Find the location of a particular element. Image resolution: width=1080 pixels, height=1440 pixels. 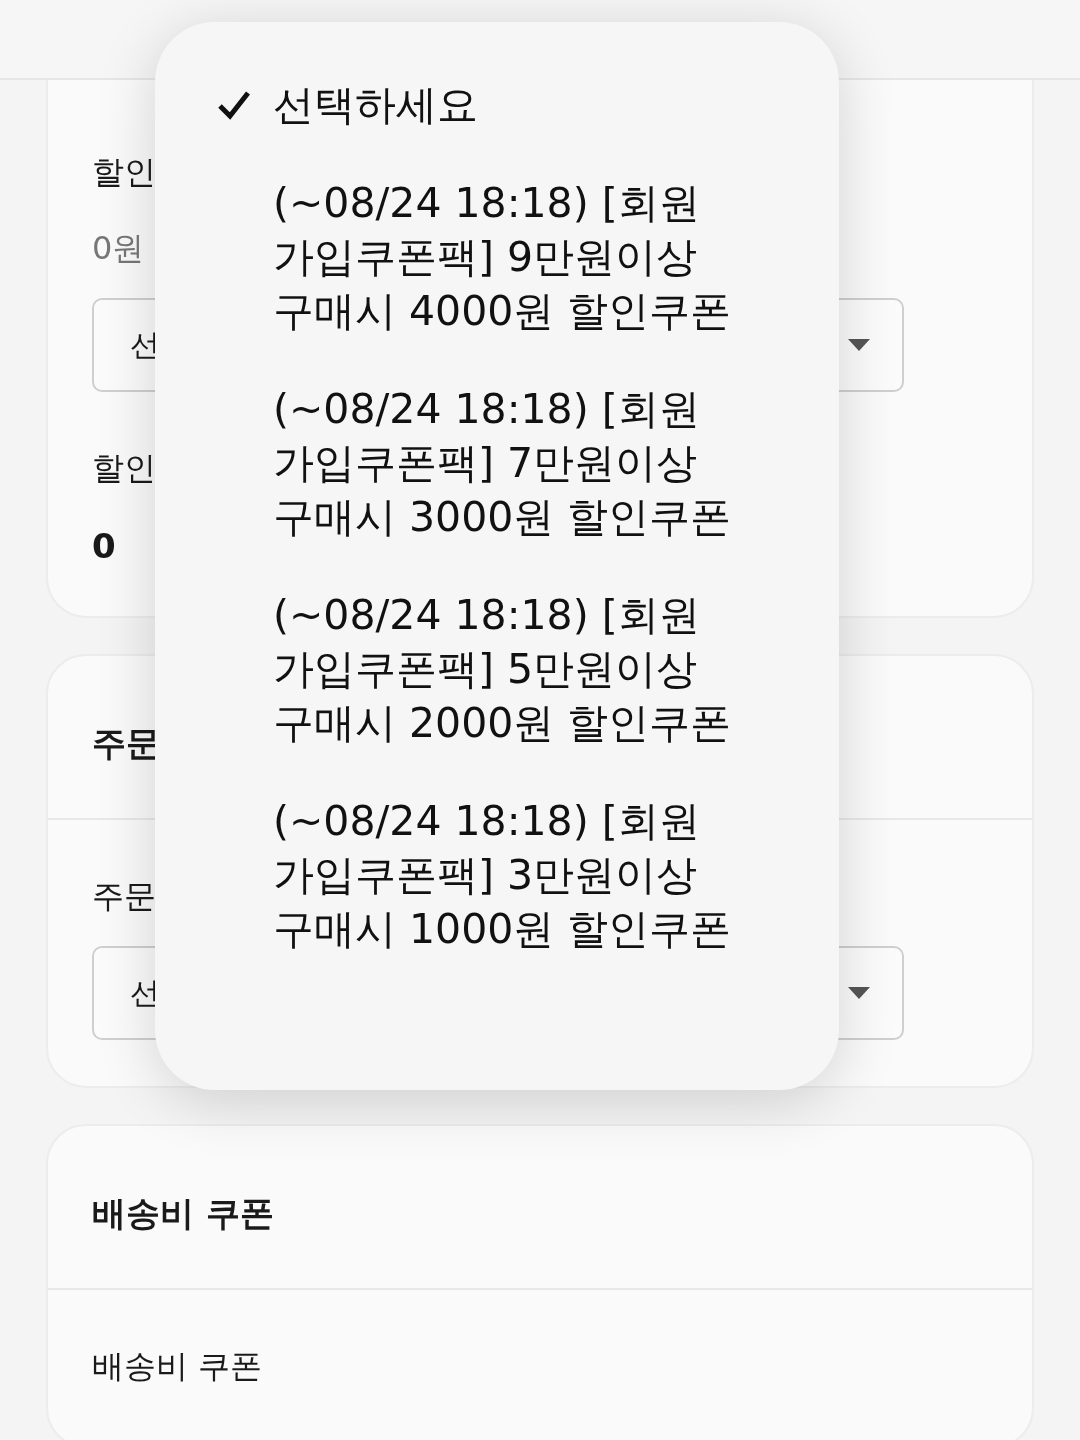

discount-value: 0 is located at coordinates (104, 546).